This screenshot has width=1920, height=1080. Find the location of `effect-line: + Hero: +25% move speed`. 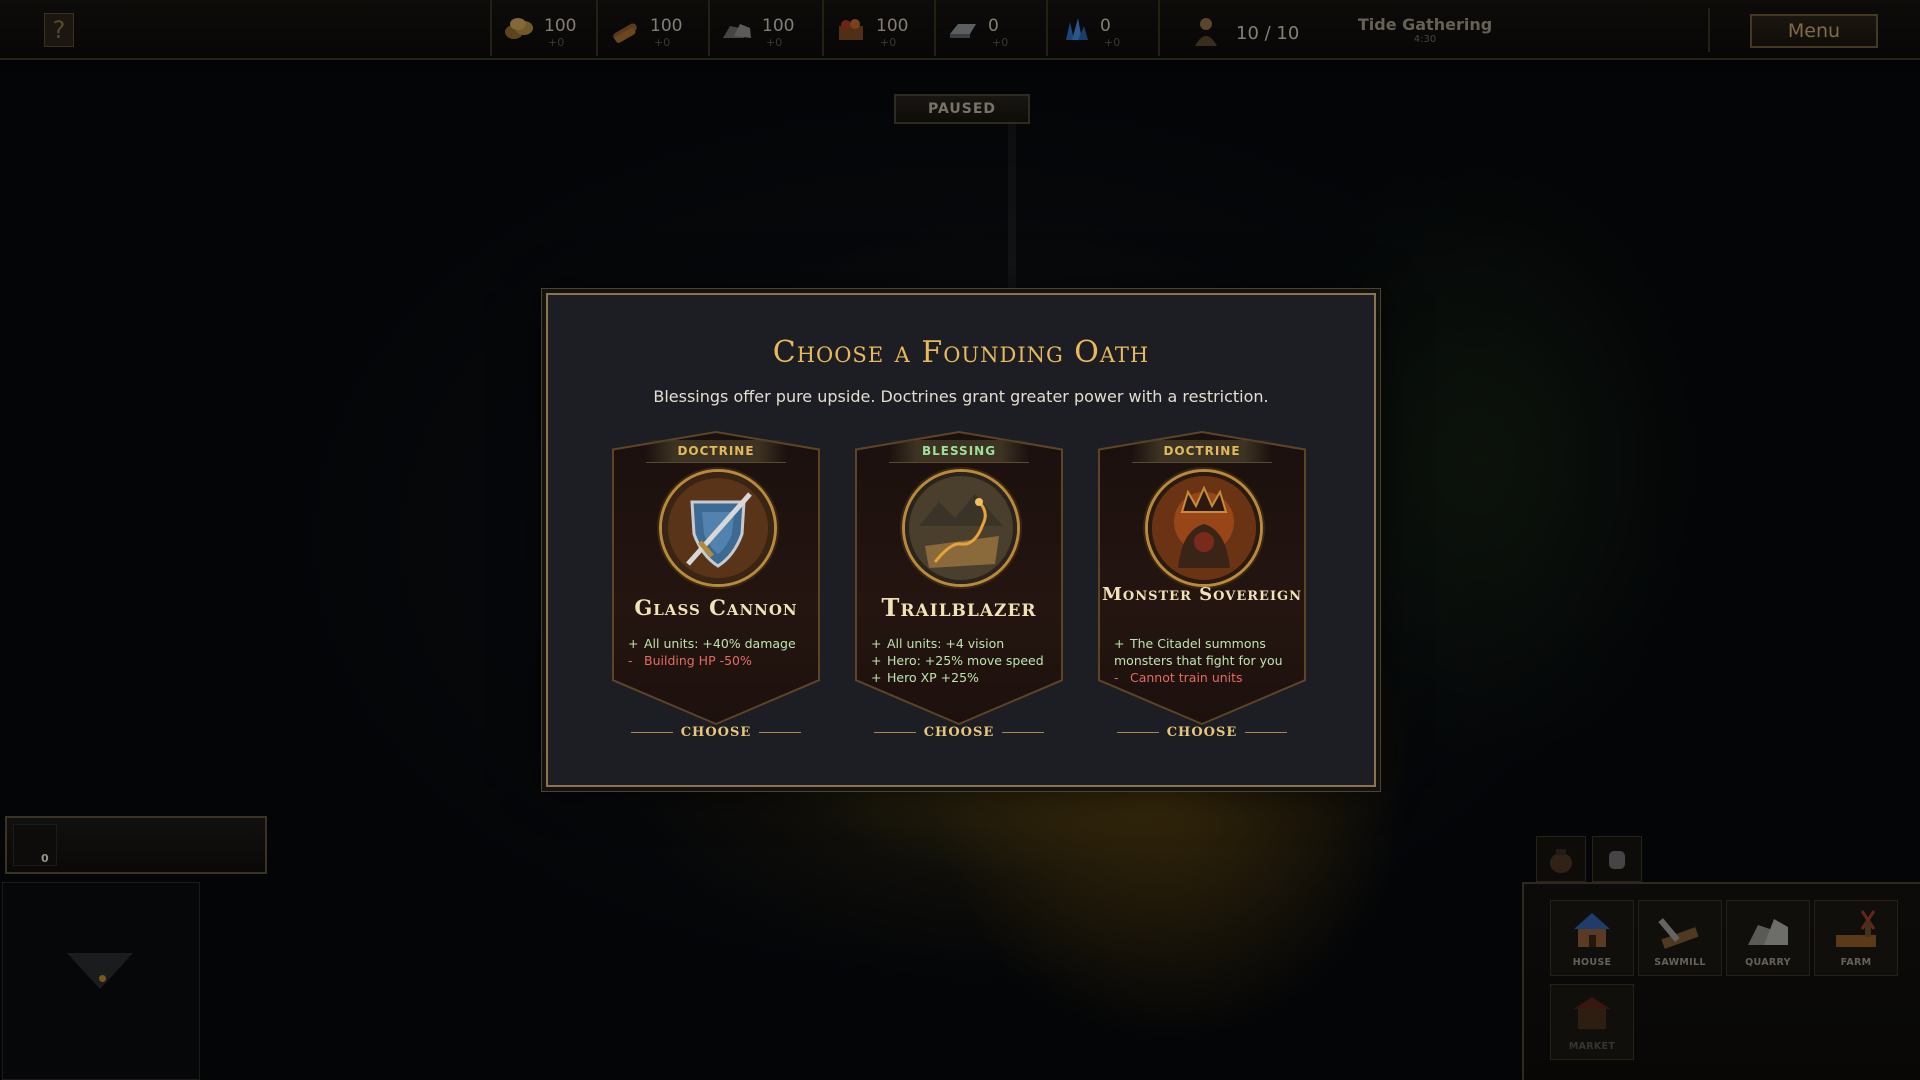

effect-line: + Hero: +25% move speed is located at coordinates (964, 660).